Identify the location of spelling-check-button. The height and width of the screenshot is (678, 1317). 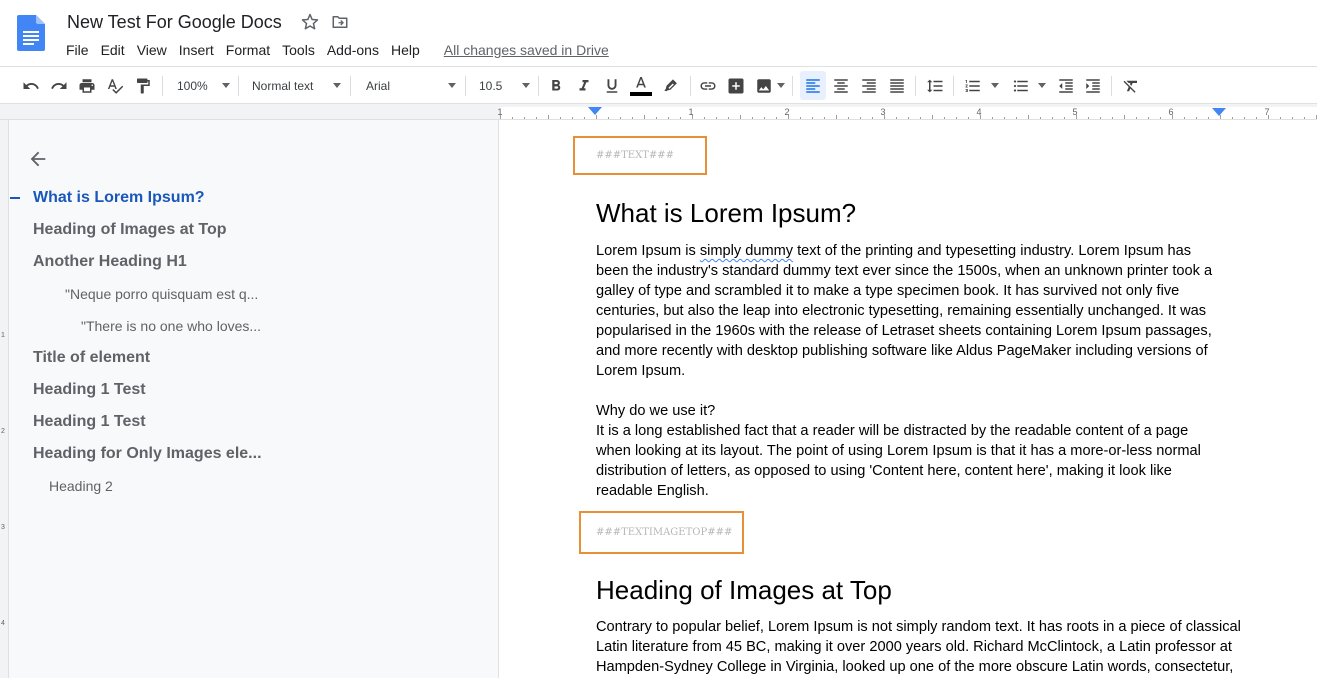
(115, 85).